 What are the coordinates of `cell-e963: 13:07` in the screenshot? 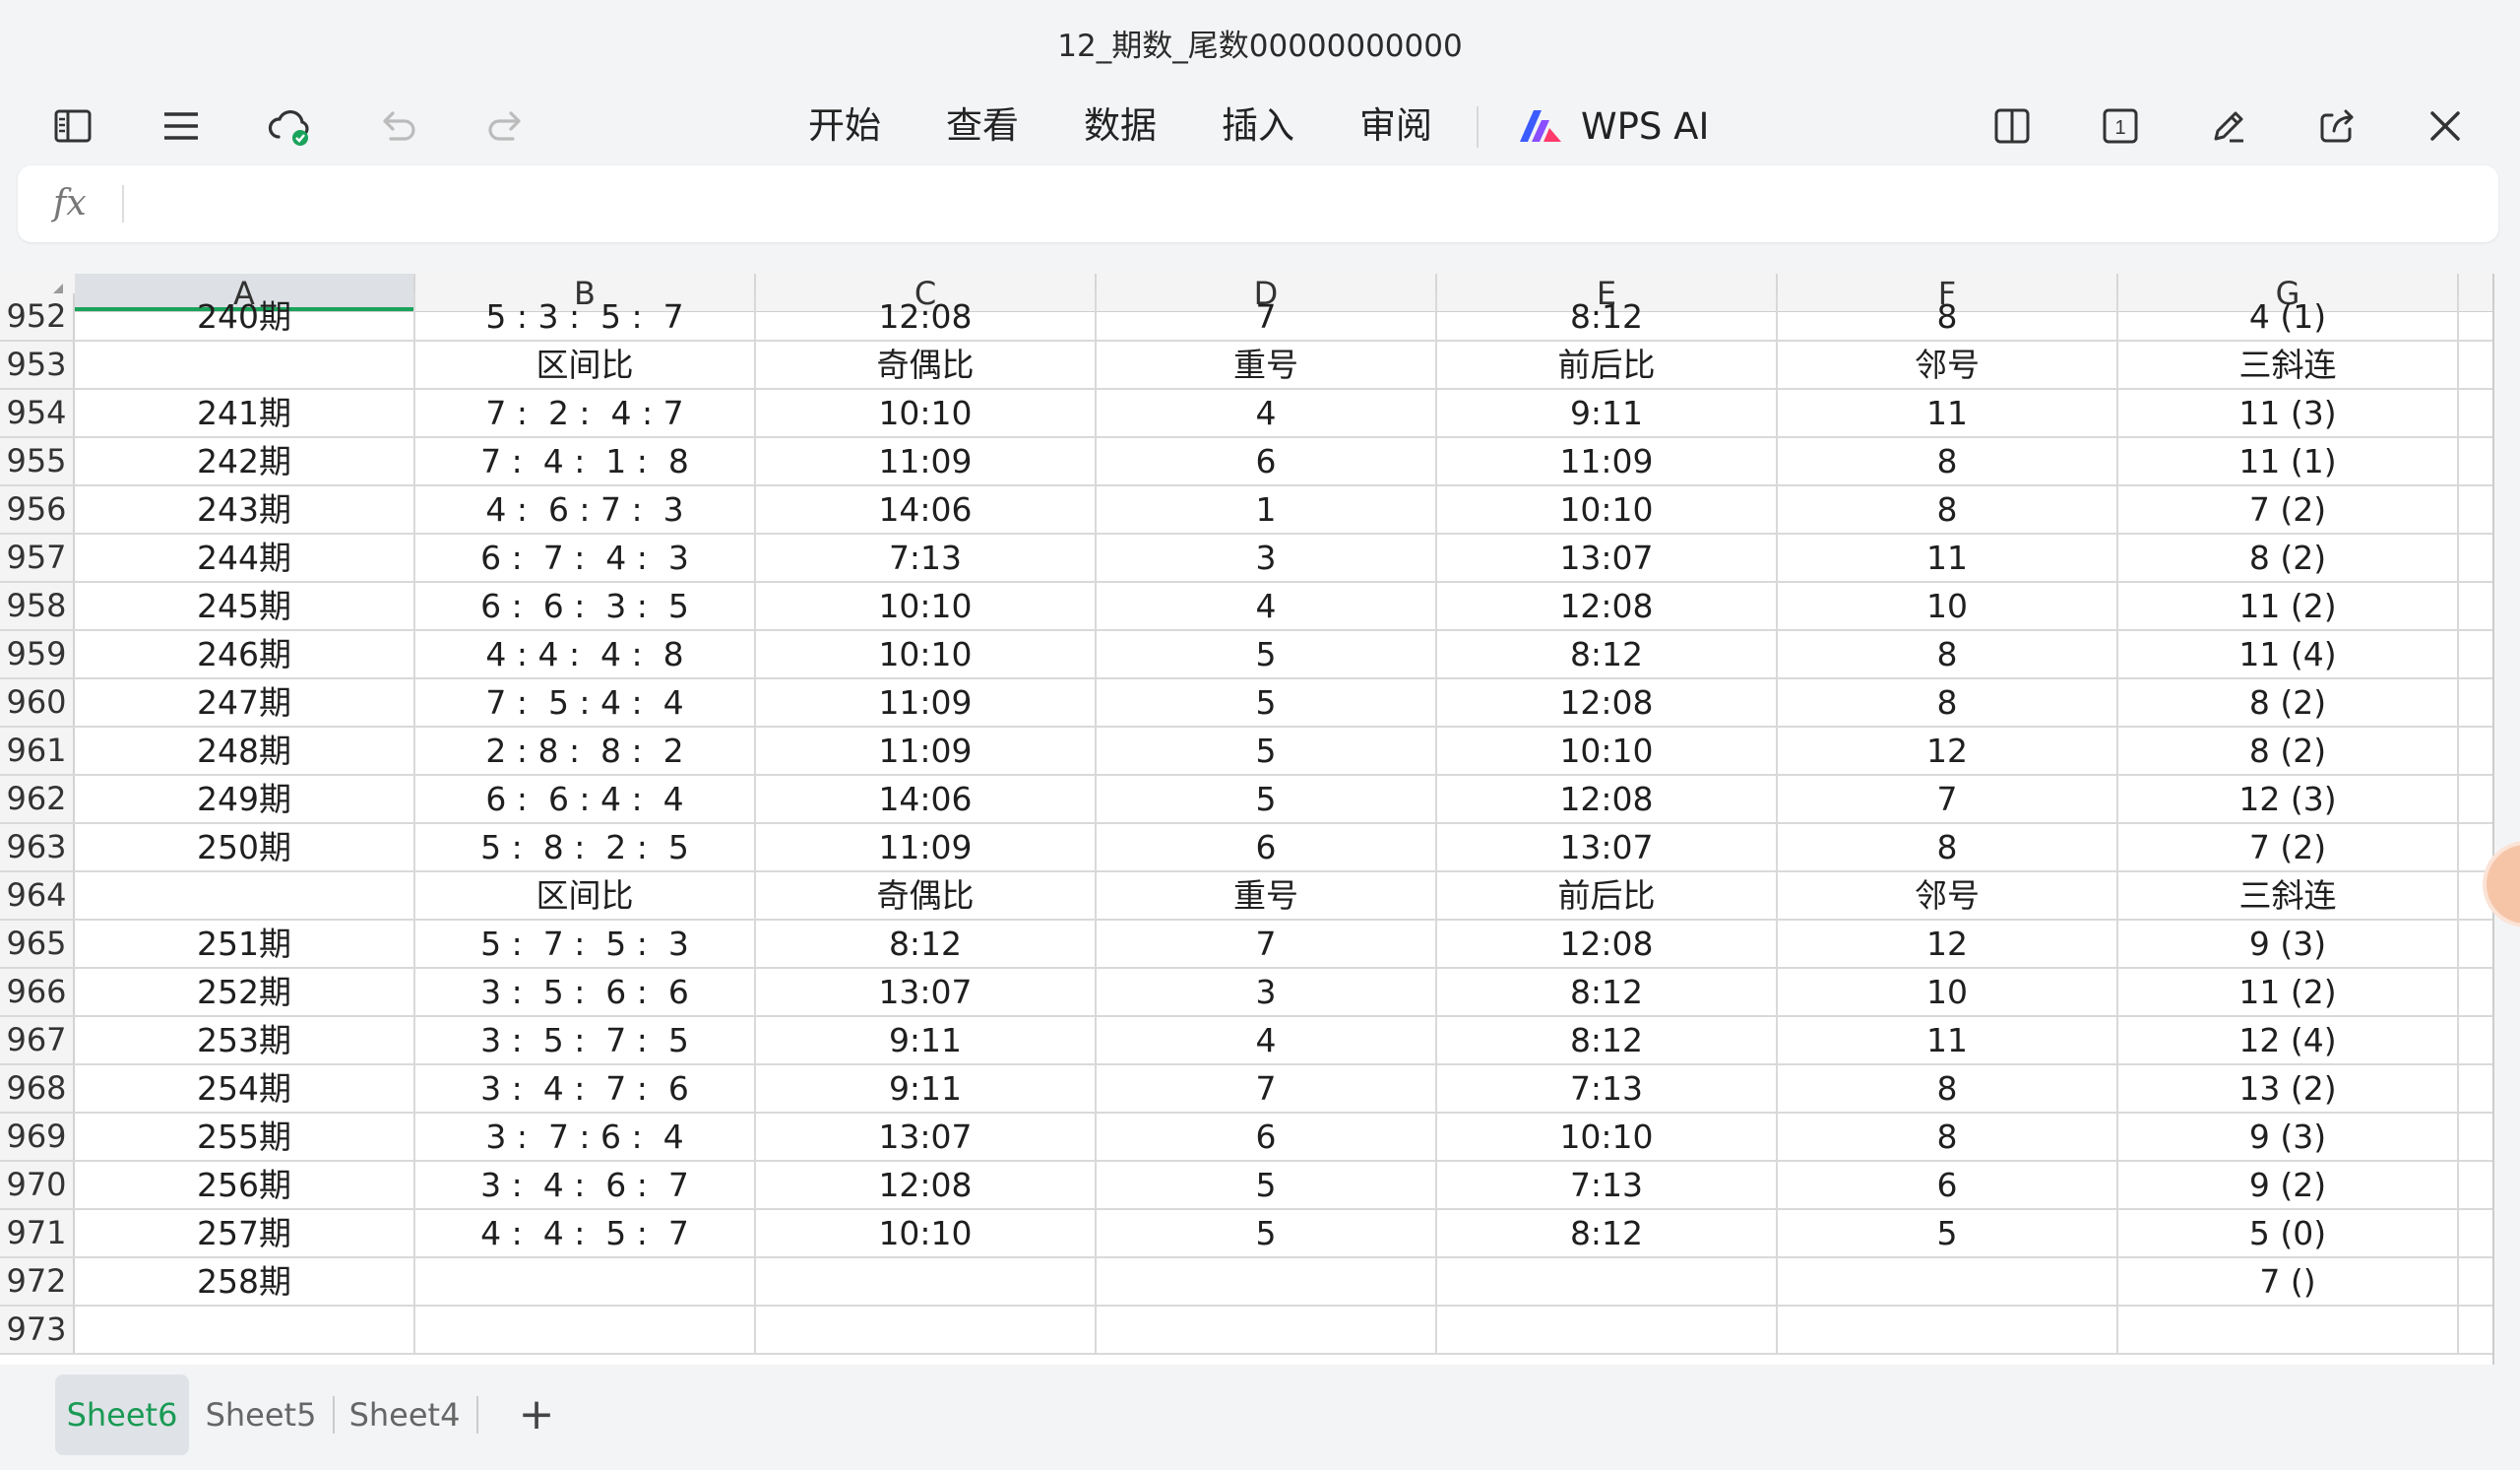 It's located at (1607, 847).